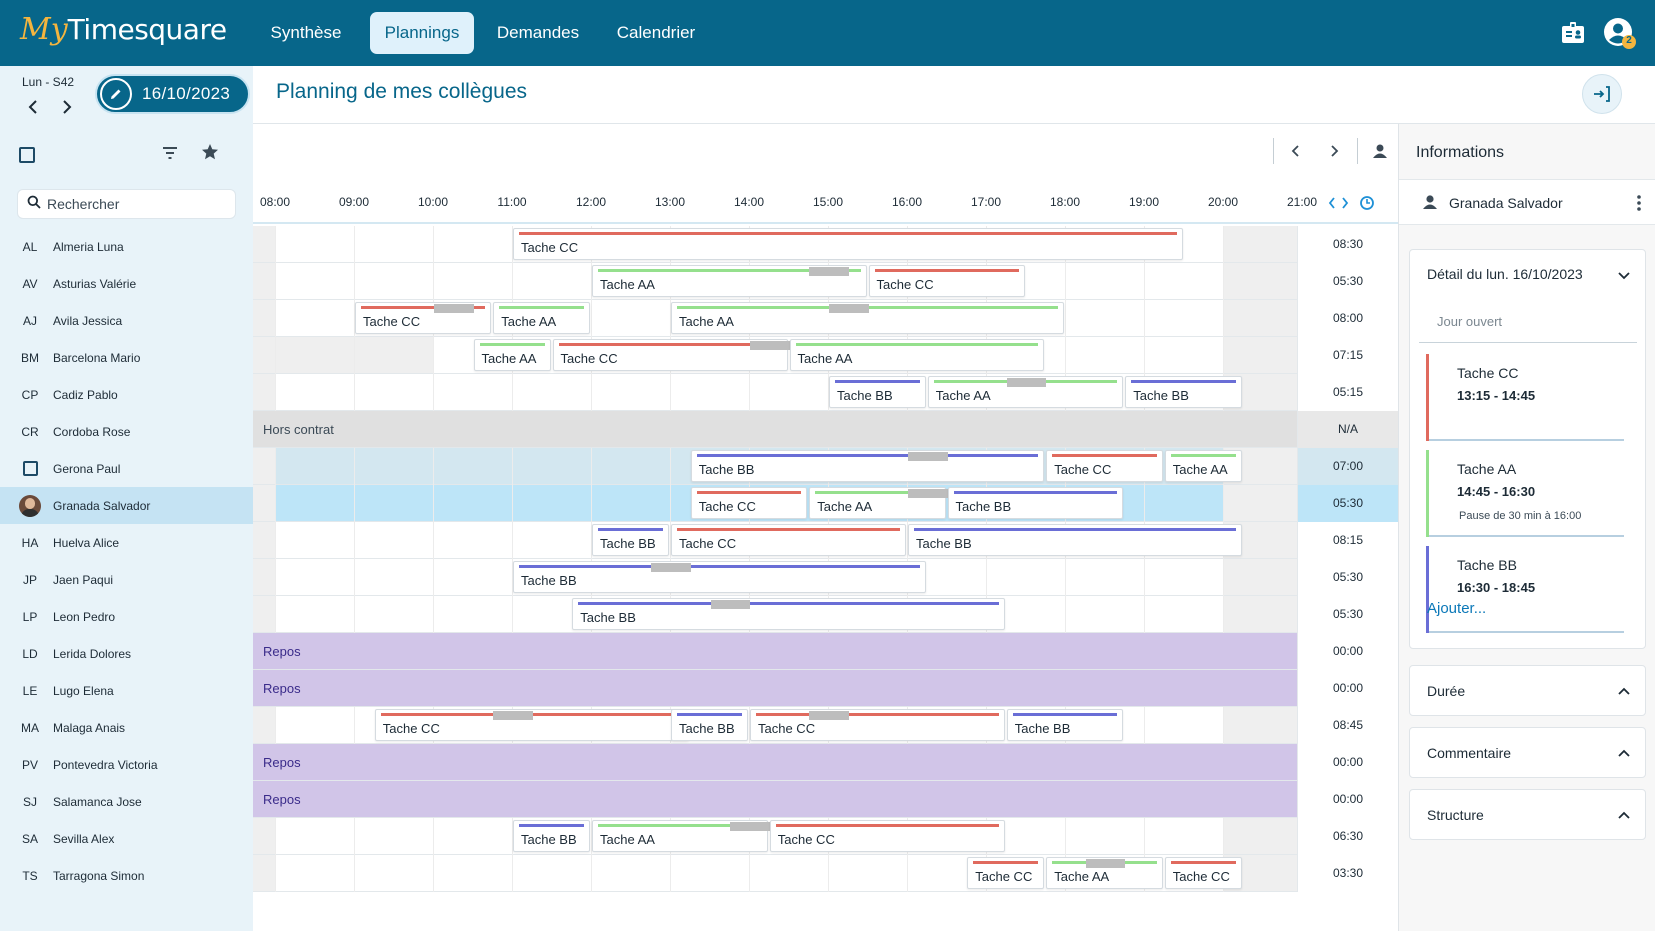 The height and width of the screenshot is (931, 1655). I want to click on chevron-down-icon, so click(1624, 277).